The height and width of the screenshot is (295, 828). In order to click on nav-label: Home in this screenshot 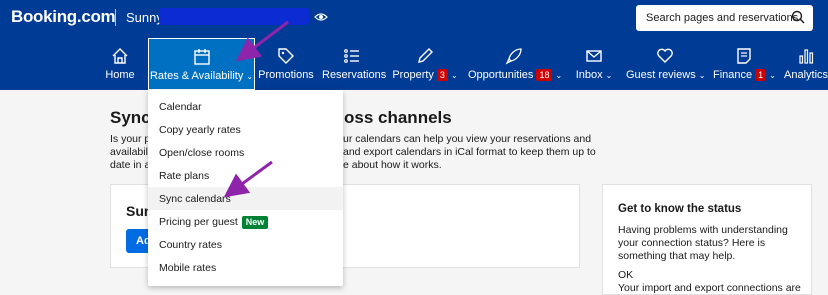, I will do `click(120, 75)`.